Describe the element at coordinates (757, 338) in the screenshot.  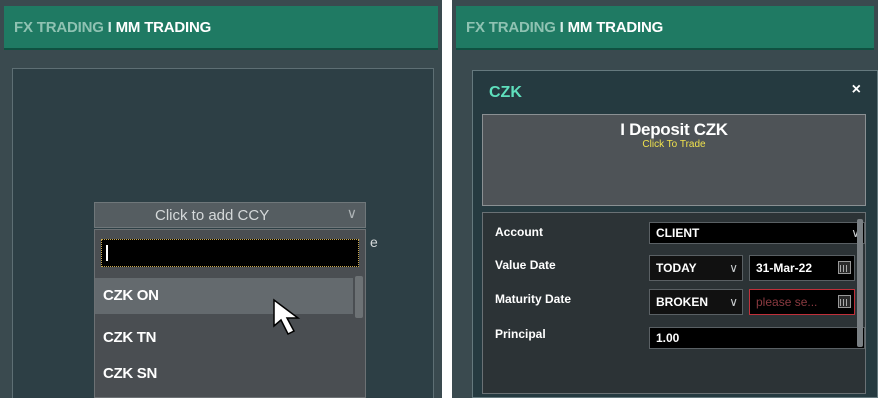
I see `principal-input: 1.00` at that location.